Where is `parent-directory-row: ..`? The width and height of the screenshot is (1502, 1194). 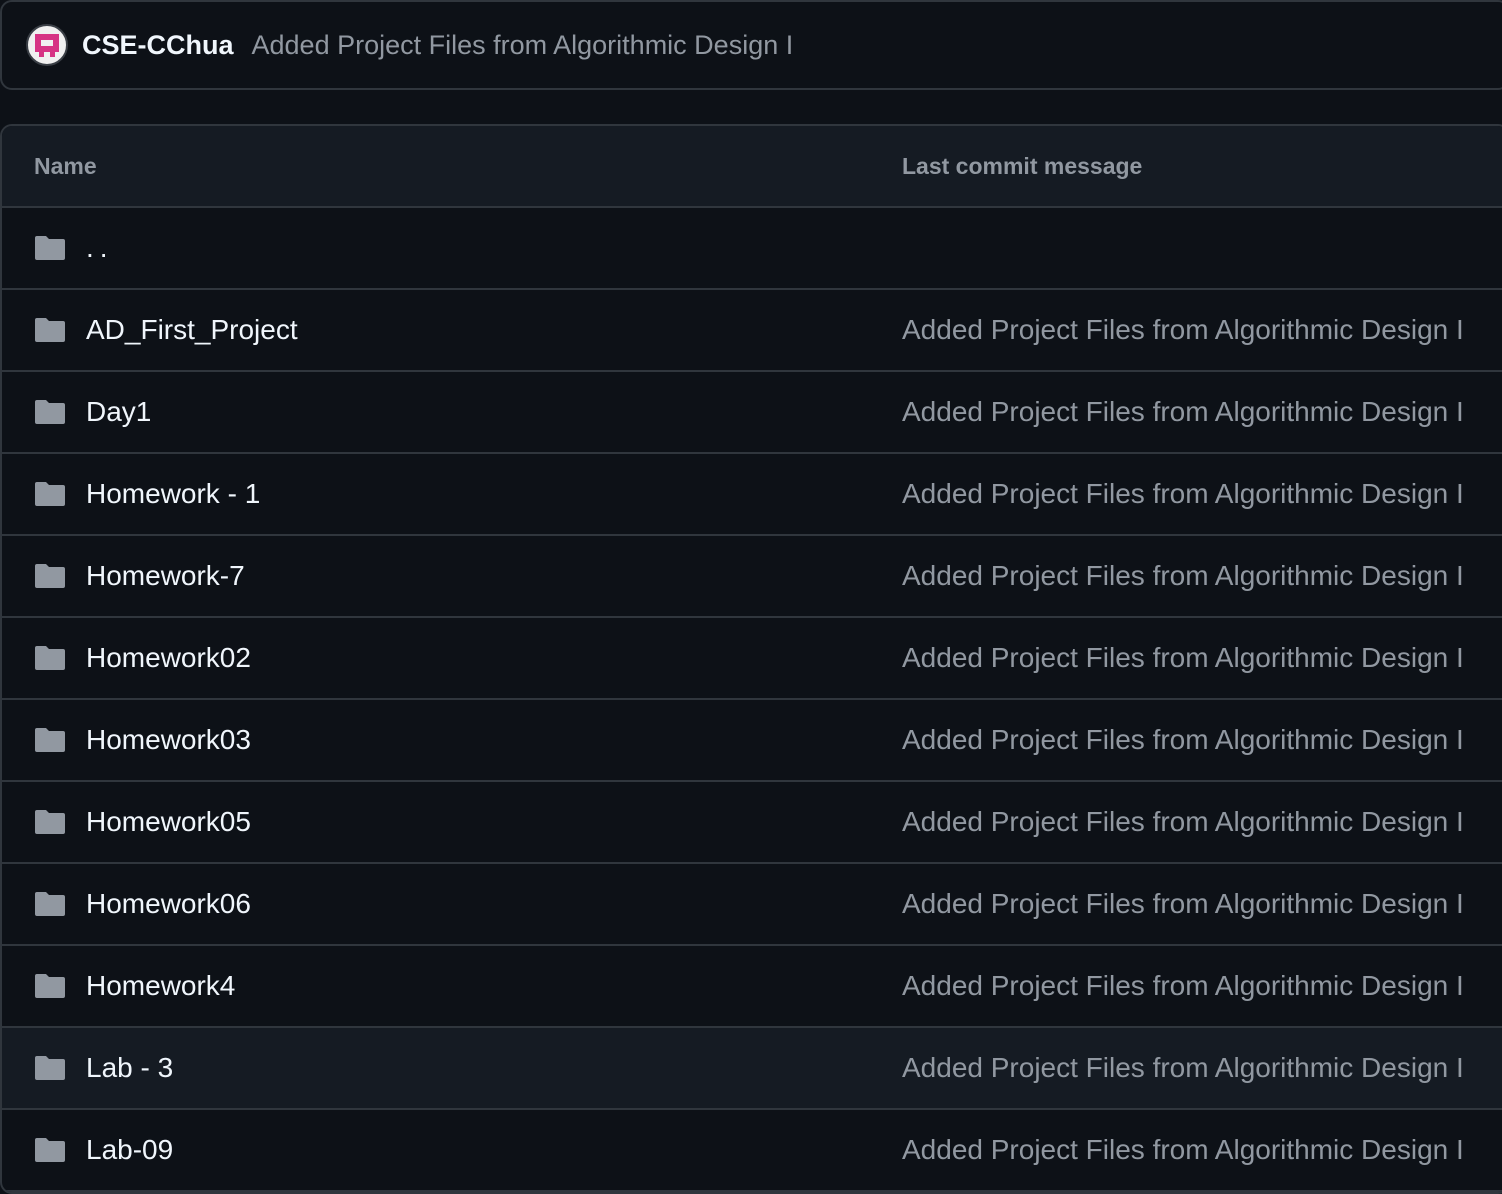
parent-directory-row: .. is located at coordinates (752, 249).